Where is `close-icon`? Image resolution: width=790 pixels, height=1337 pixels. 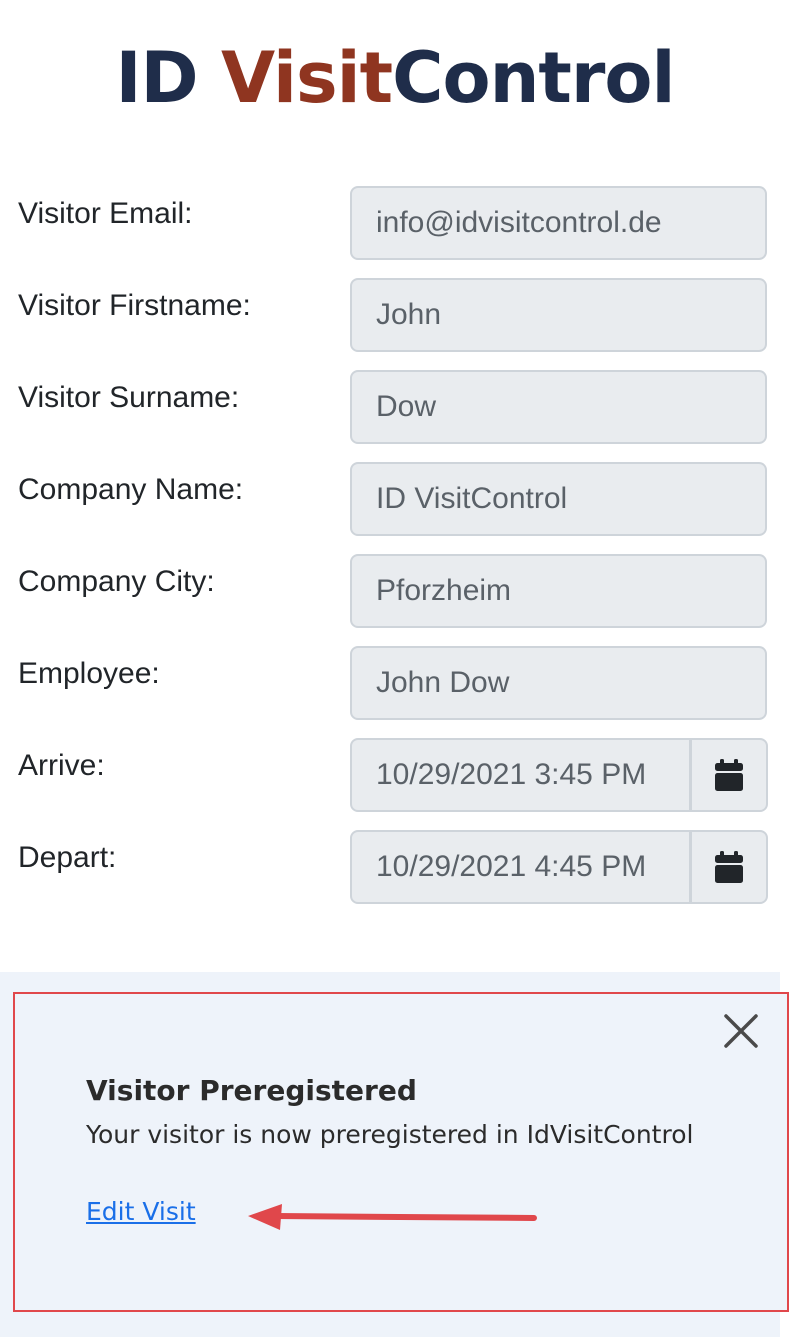 close-icon is located at coordinates (741, 1031).